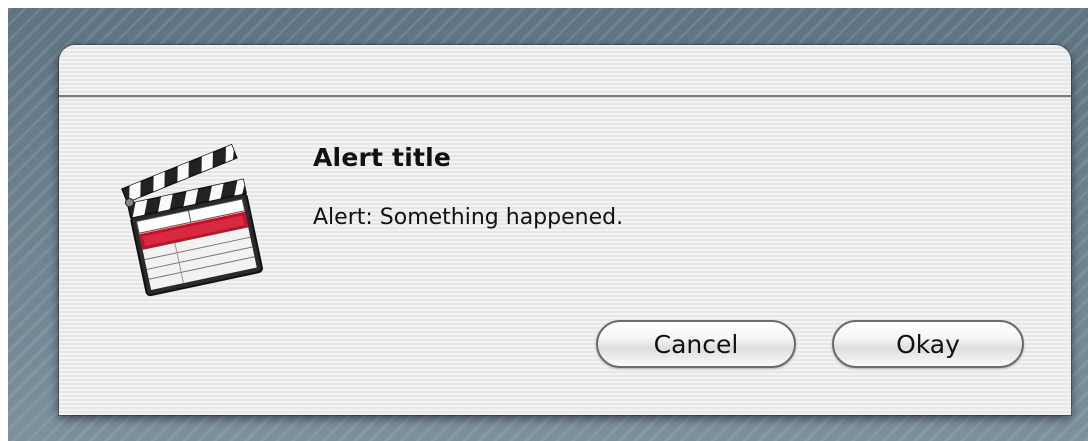 Image resolution: width=1088 pixels, height=441 pixels. I want to click on sheet-top-separator, so click(565, 96).